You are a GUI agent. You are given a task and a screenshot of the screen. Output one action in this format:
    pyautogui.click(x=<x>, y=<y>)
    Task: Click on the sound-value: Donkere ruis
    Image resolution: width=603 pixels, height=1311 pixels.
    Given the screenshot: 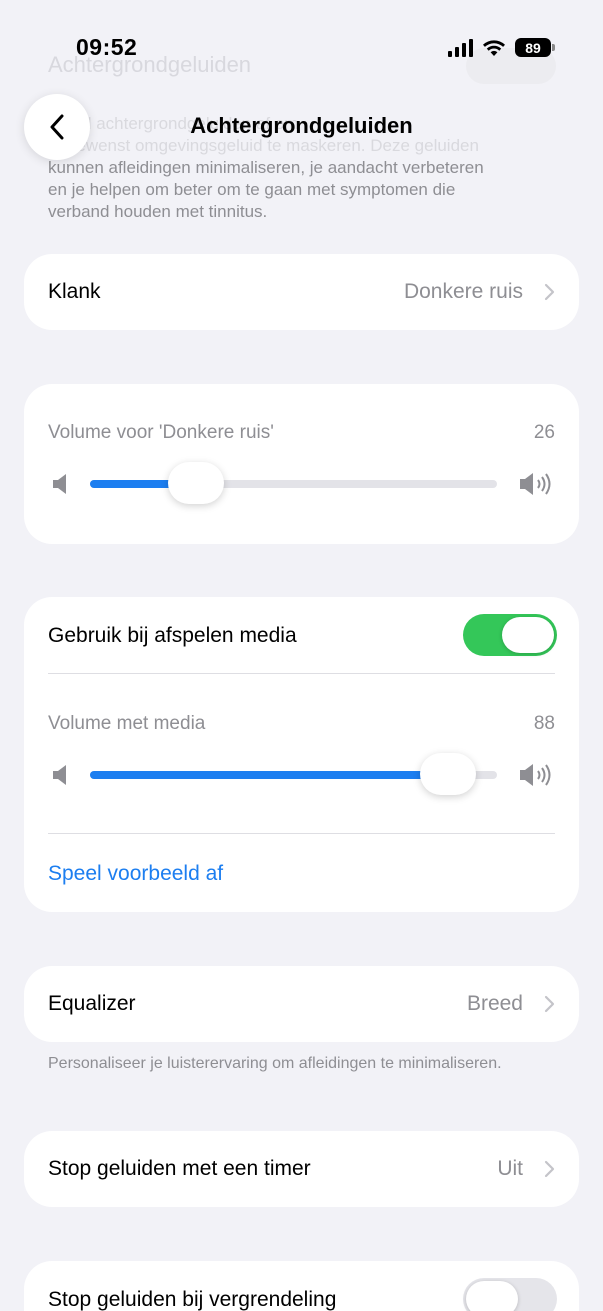 What is the action you would take?
    pyautogui.click(x=463, y=291)
    